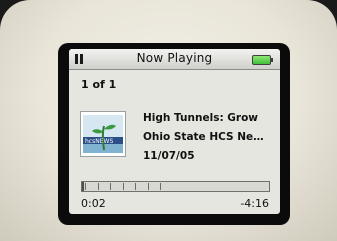 Image resolution: width=337 pixels, height=241 pixels. I want to click on screen-title: Now Playing, so click(174, 58).